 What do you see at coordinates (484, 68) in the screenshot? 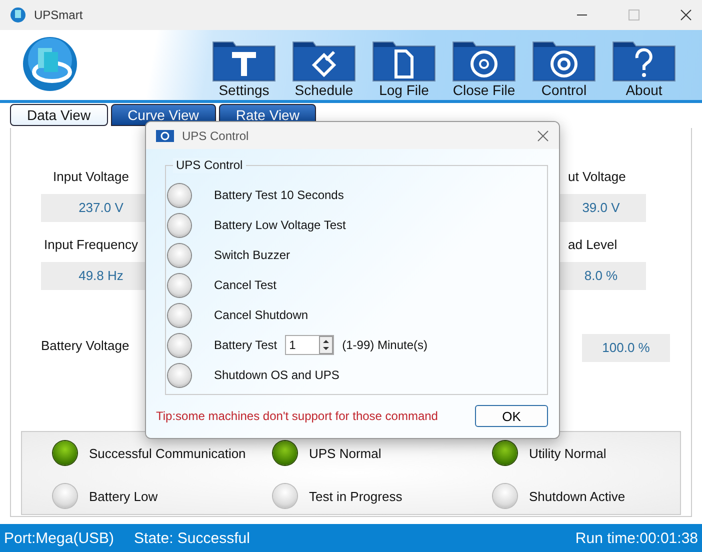
I see `toolbar-button: Close File` at bounding box center [484, 68].